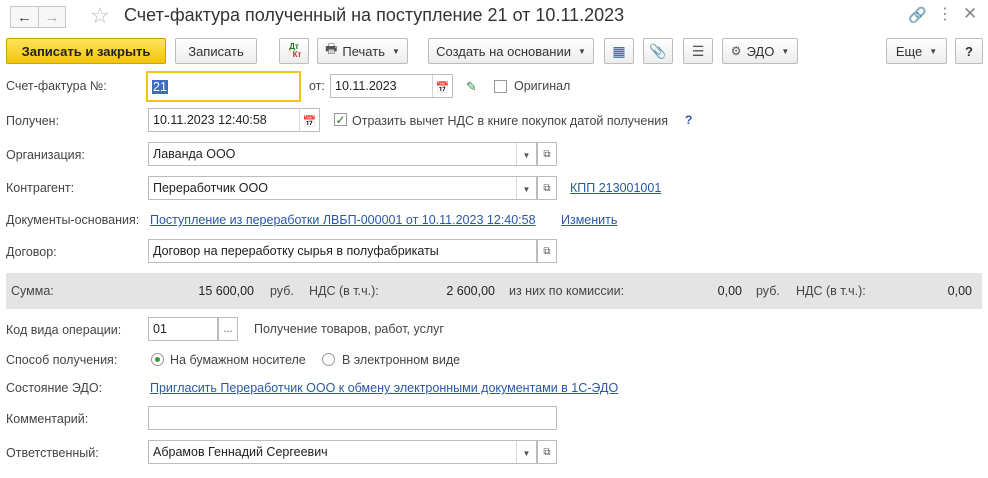 This screenshot has width=988, height=478. I want to click on received-label: Получен:, so click(33, 121).